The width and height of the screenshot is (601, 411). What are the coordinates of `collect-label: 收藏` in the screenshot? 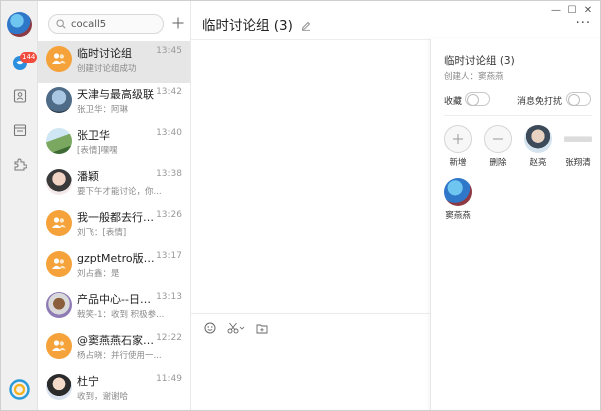 It's located at (453, 102).